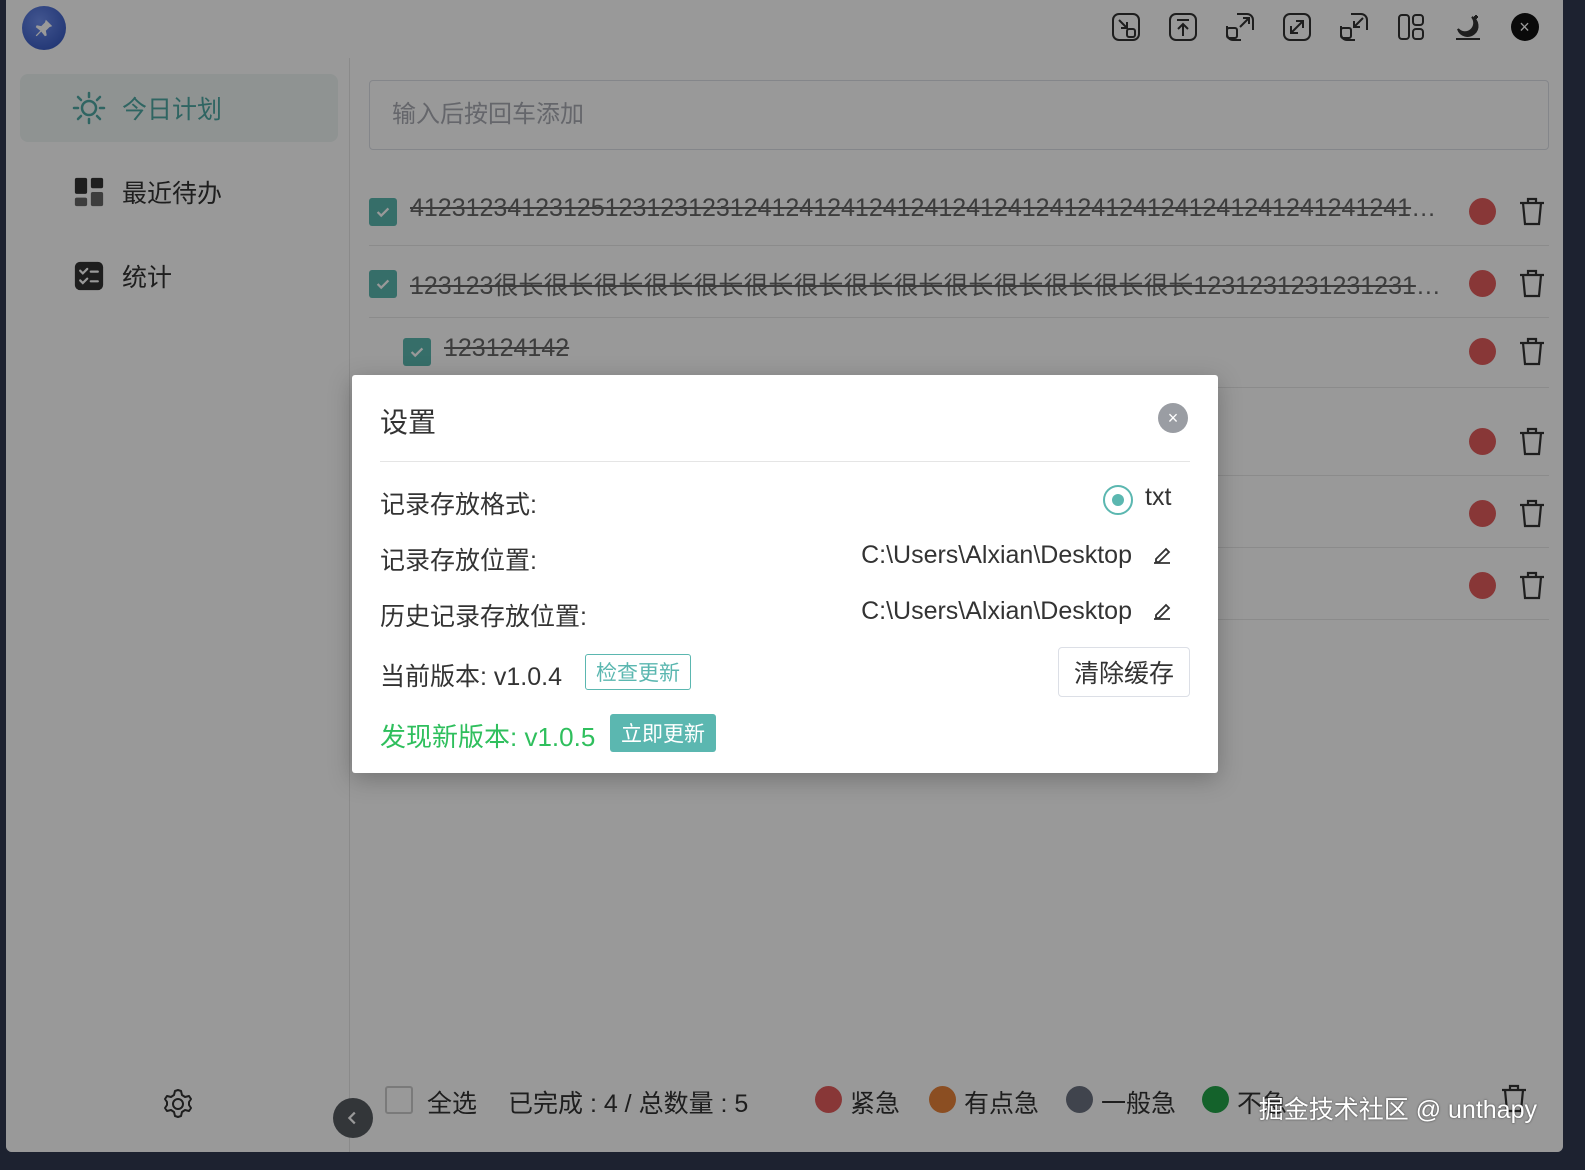 The height and width of the screenshot is (1170, 1585). I want to click on watermark: 掘金技术社区 @ unthapy, so click(1397, 1110).